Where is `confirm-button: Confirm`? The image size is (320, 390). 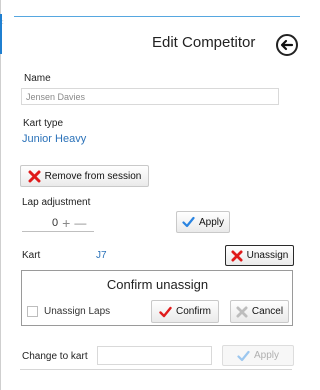 confirm-button: Confirm is located at coordinates (185, 311).